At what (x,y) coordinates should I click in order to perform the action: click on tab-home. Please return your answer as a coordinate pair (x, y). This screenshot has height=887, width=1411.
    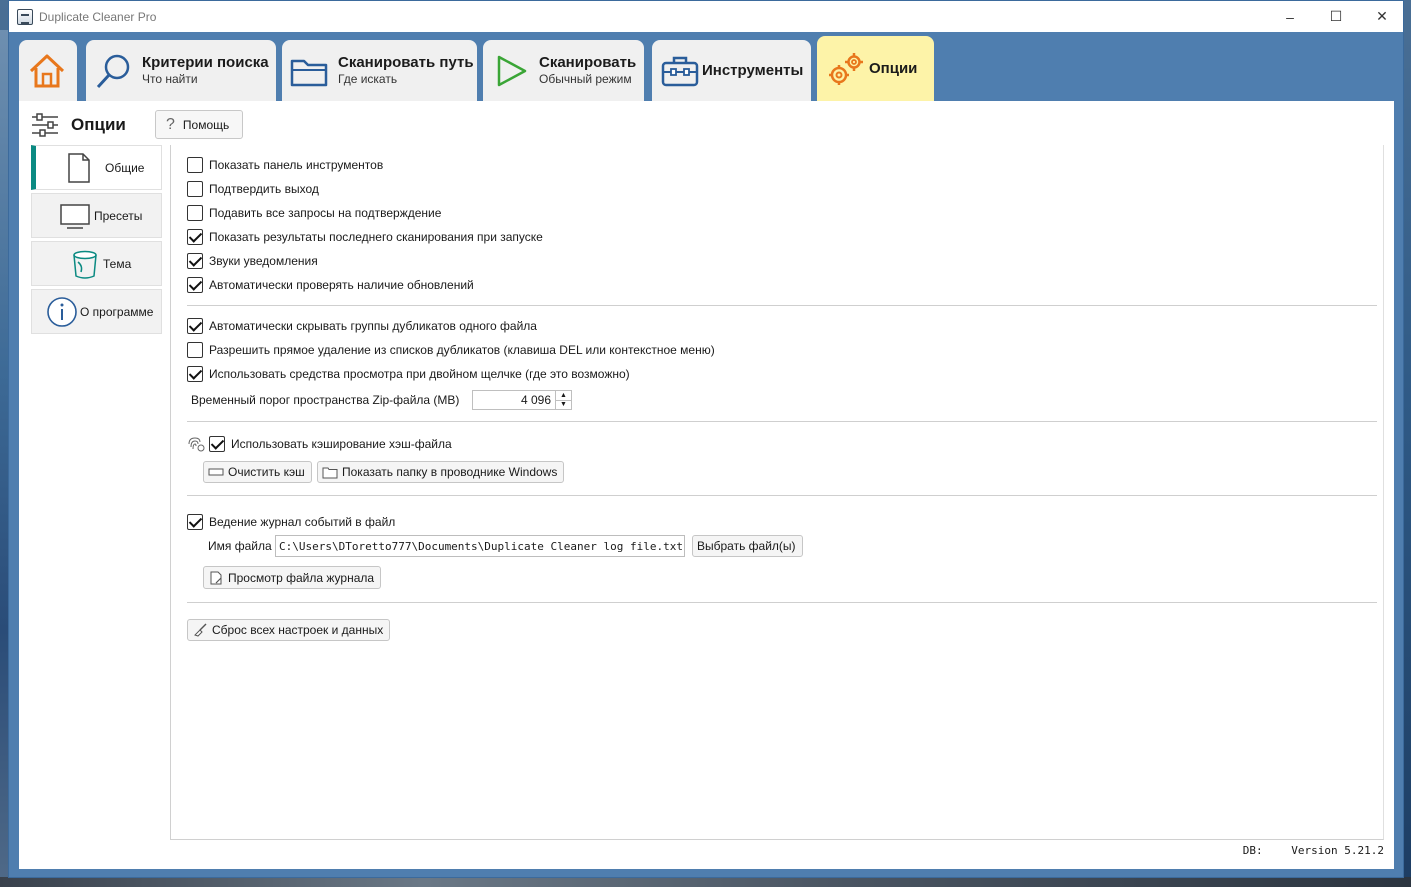
    Looking at the image, I should click on (48, 70).